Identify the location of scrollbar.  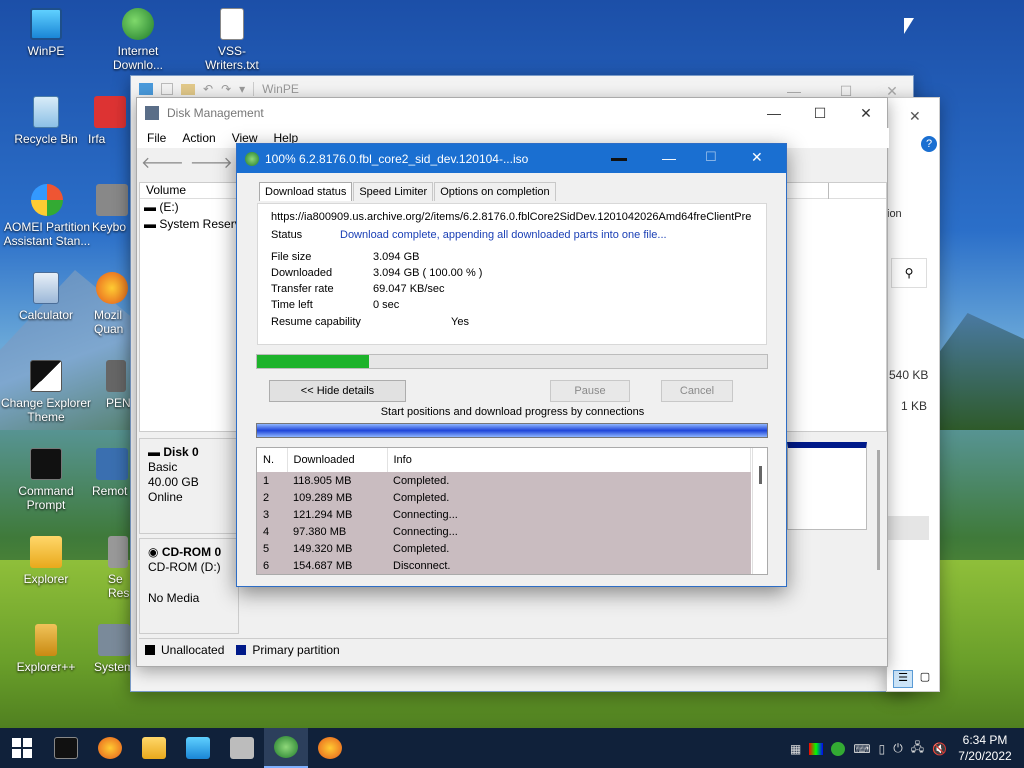
(878, 510).